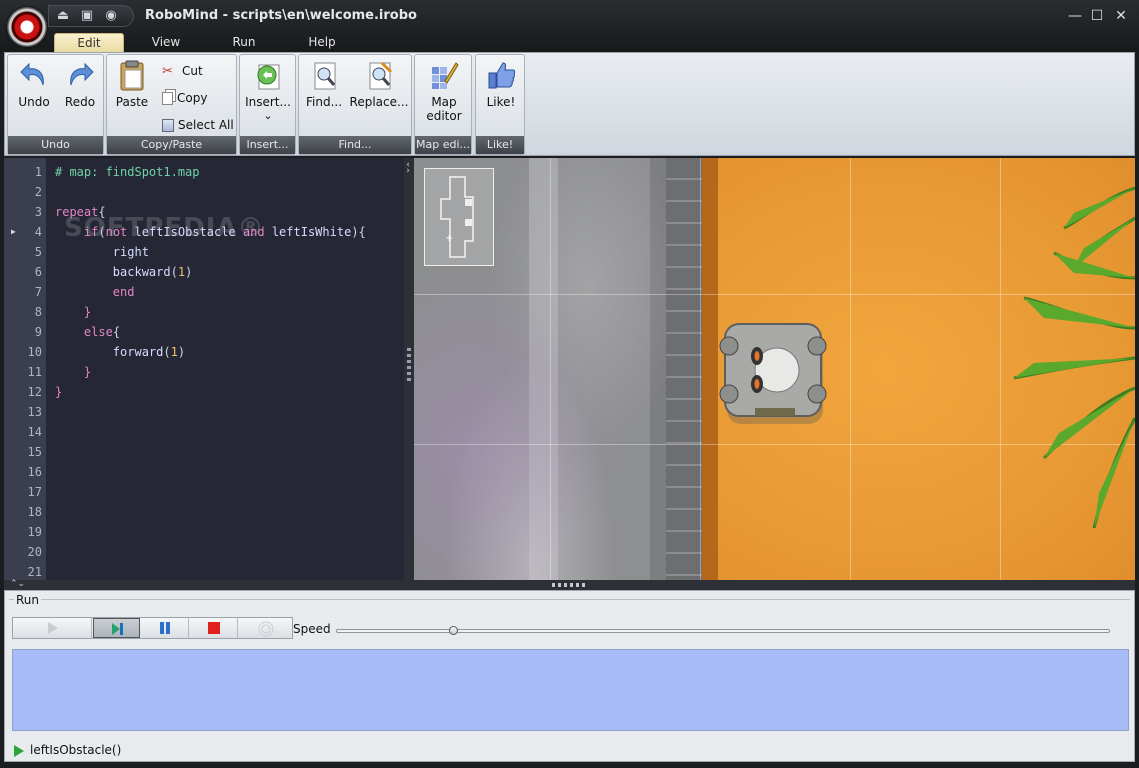  I want to click on select-all-button: Select All, so click(198, 125).